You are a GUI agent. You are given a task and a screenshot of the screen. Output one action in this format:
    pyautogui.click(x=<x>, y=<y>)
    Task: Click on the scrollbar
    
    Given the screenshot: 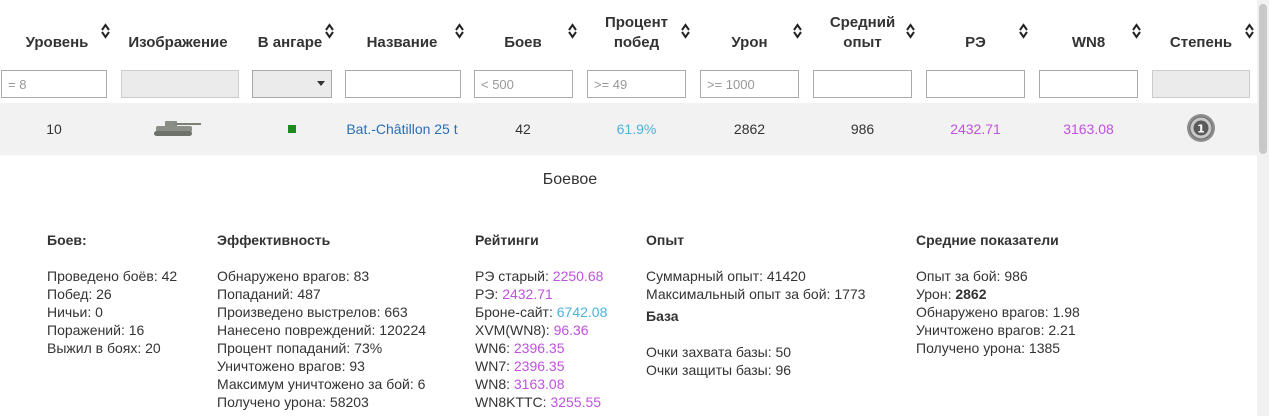 What is the action you would take?
    pyautogui.click(x=1263, y=208)
    